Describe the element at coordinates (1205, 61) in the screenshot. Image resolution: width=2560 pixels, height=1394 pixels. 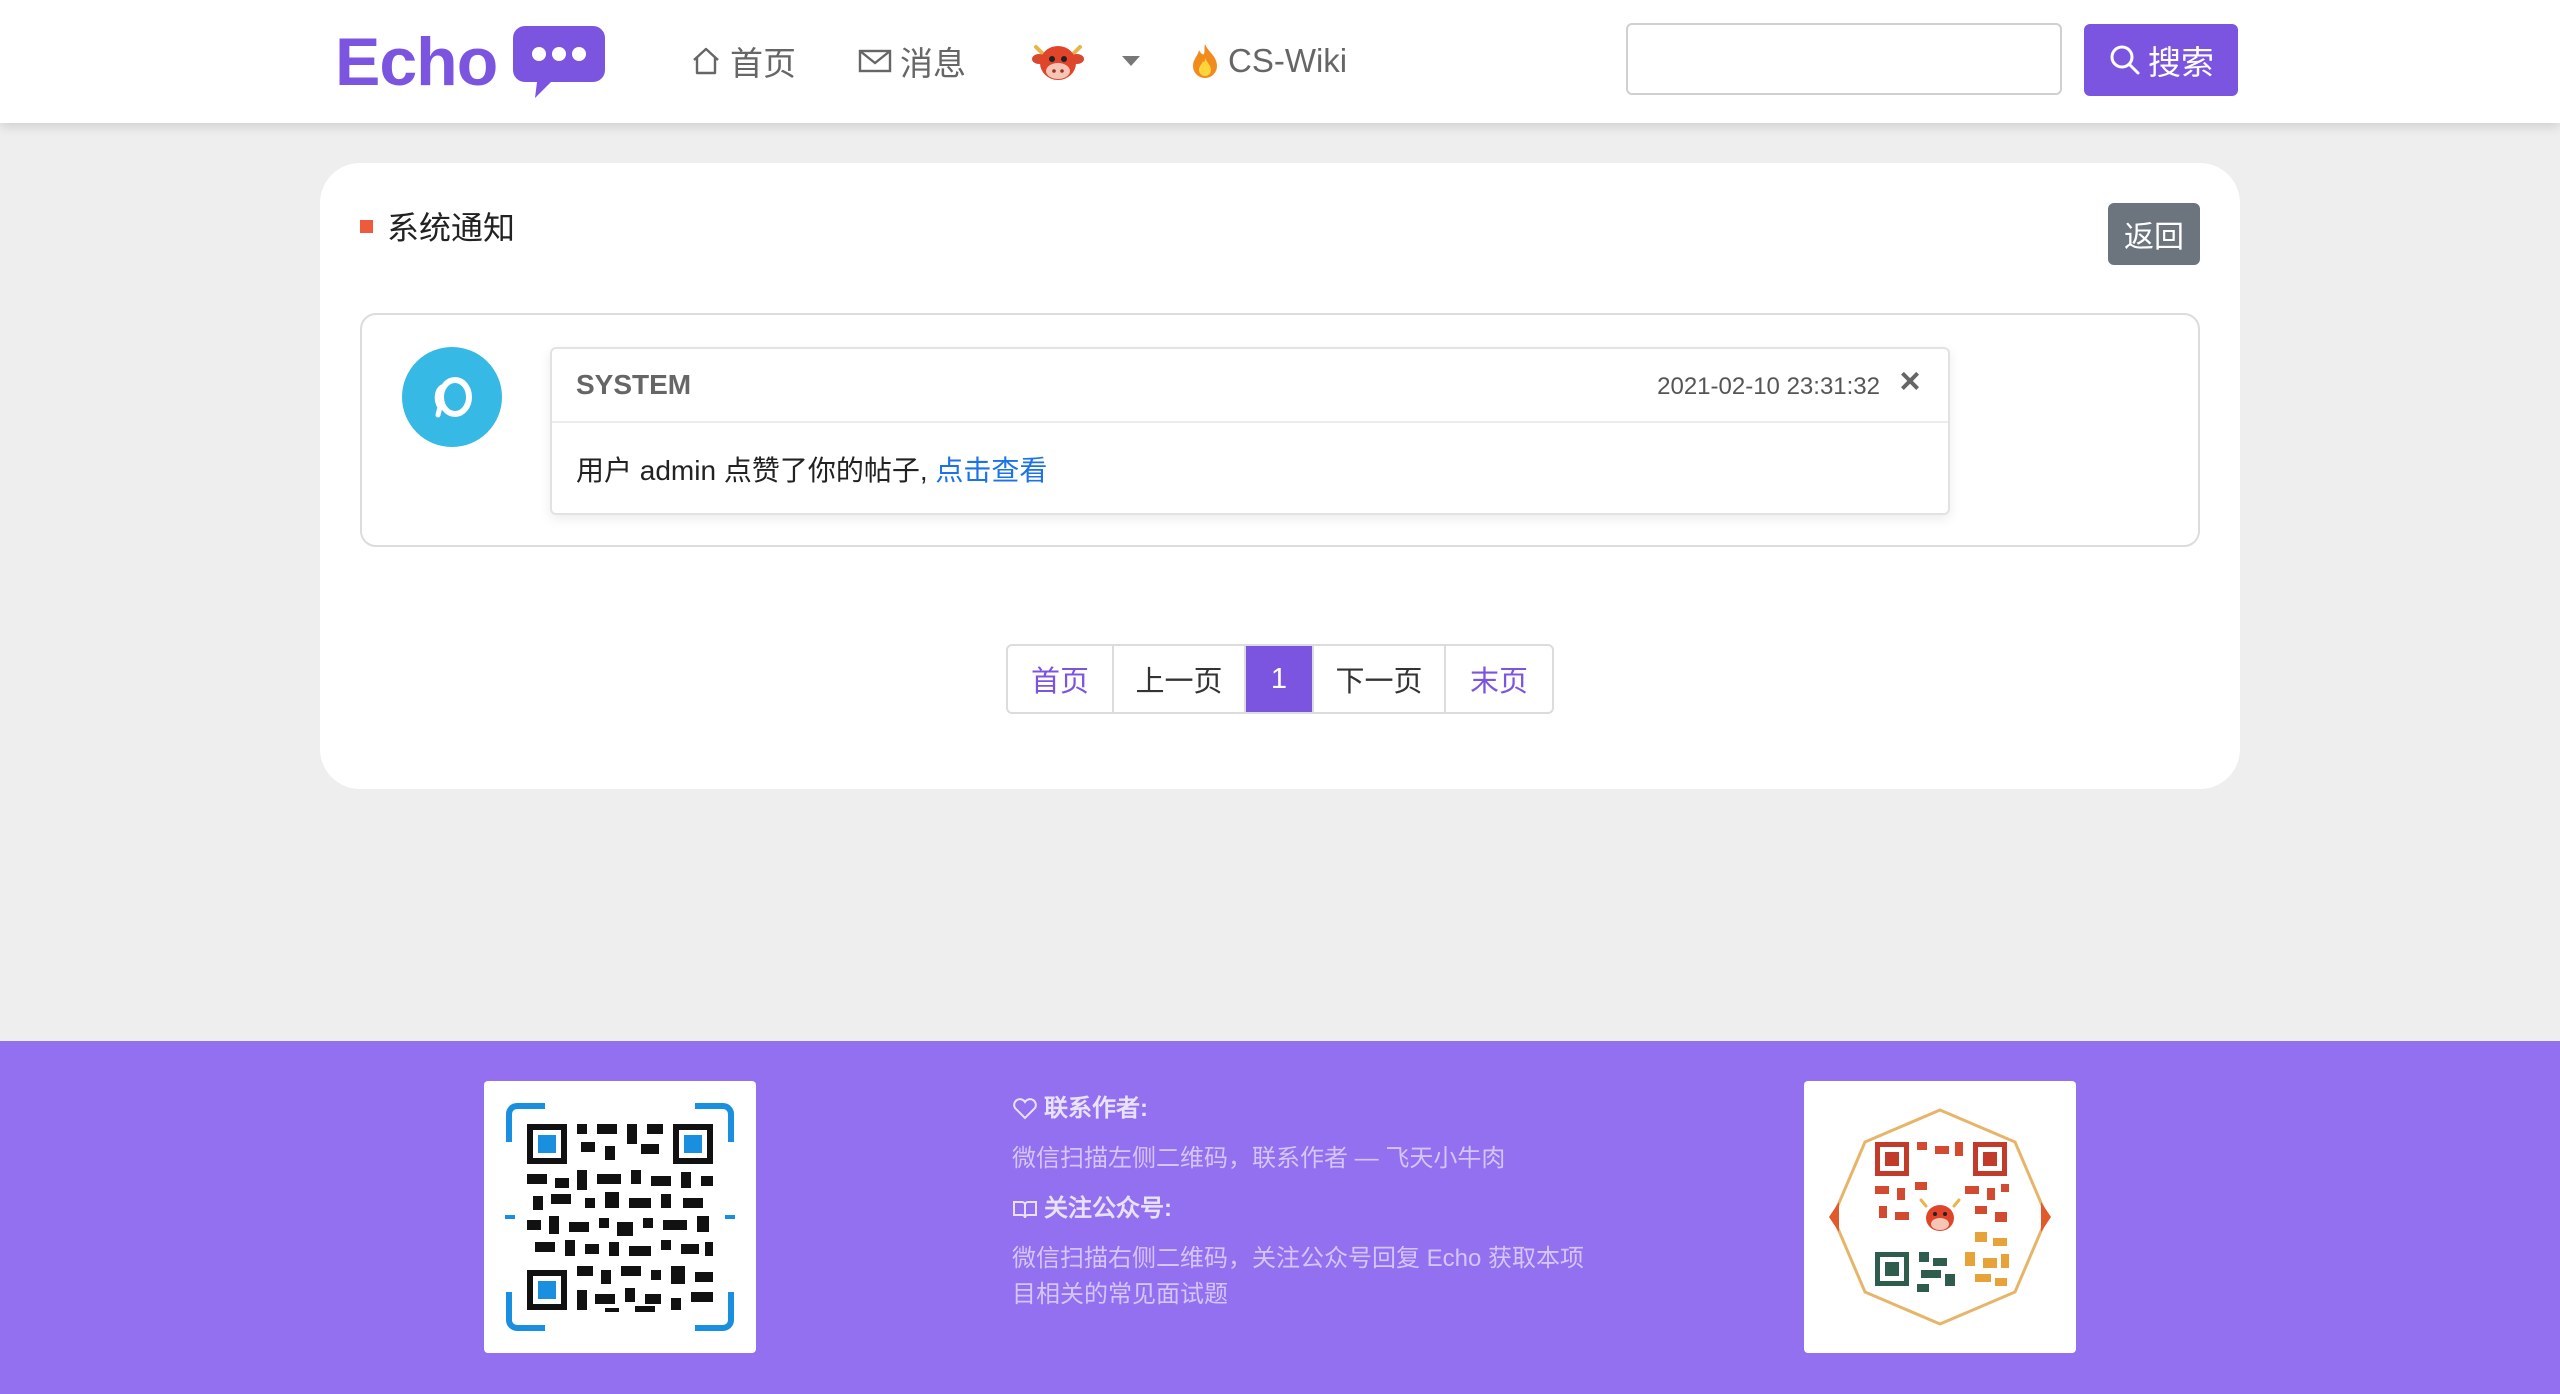
I see `flame-icon` at that location.